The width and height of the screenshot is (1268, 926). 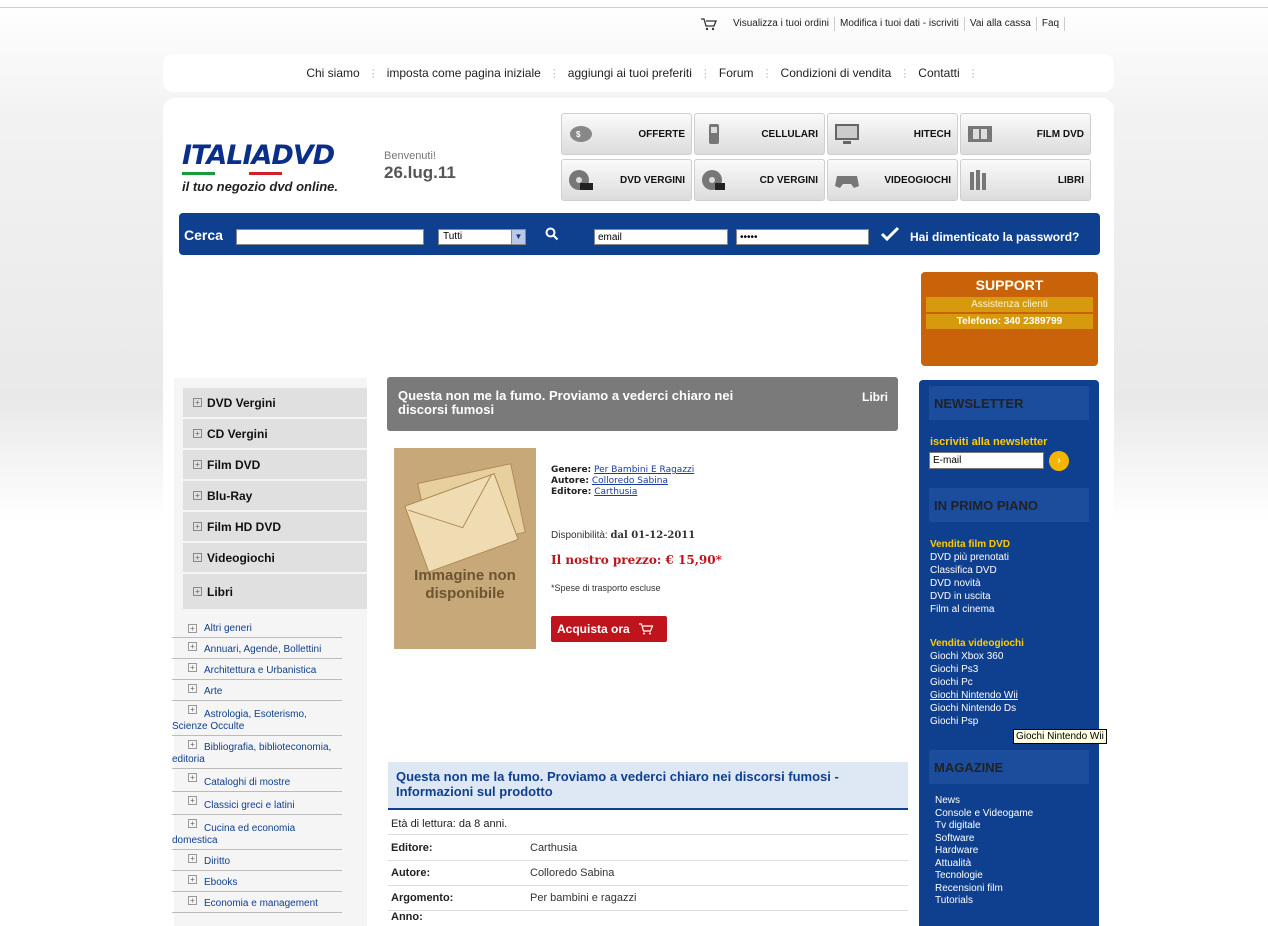 What do you see at coordinates (970, 557) in the screenshot?
I see `link-dvd-prenotati: DVD più prenotati` at bounding box center [970, 557].